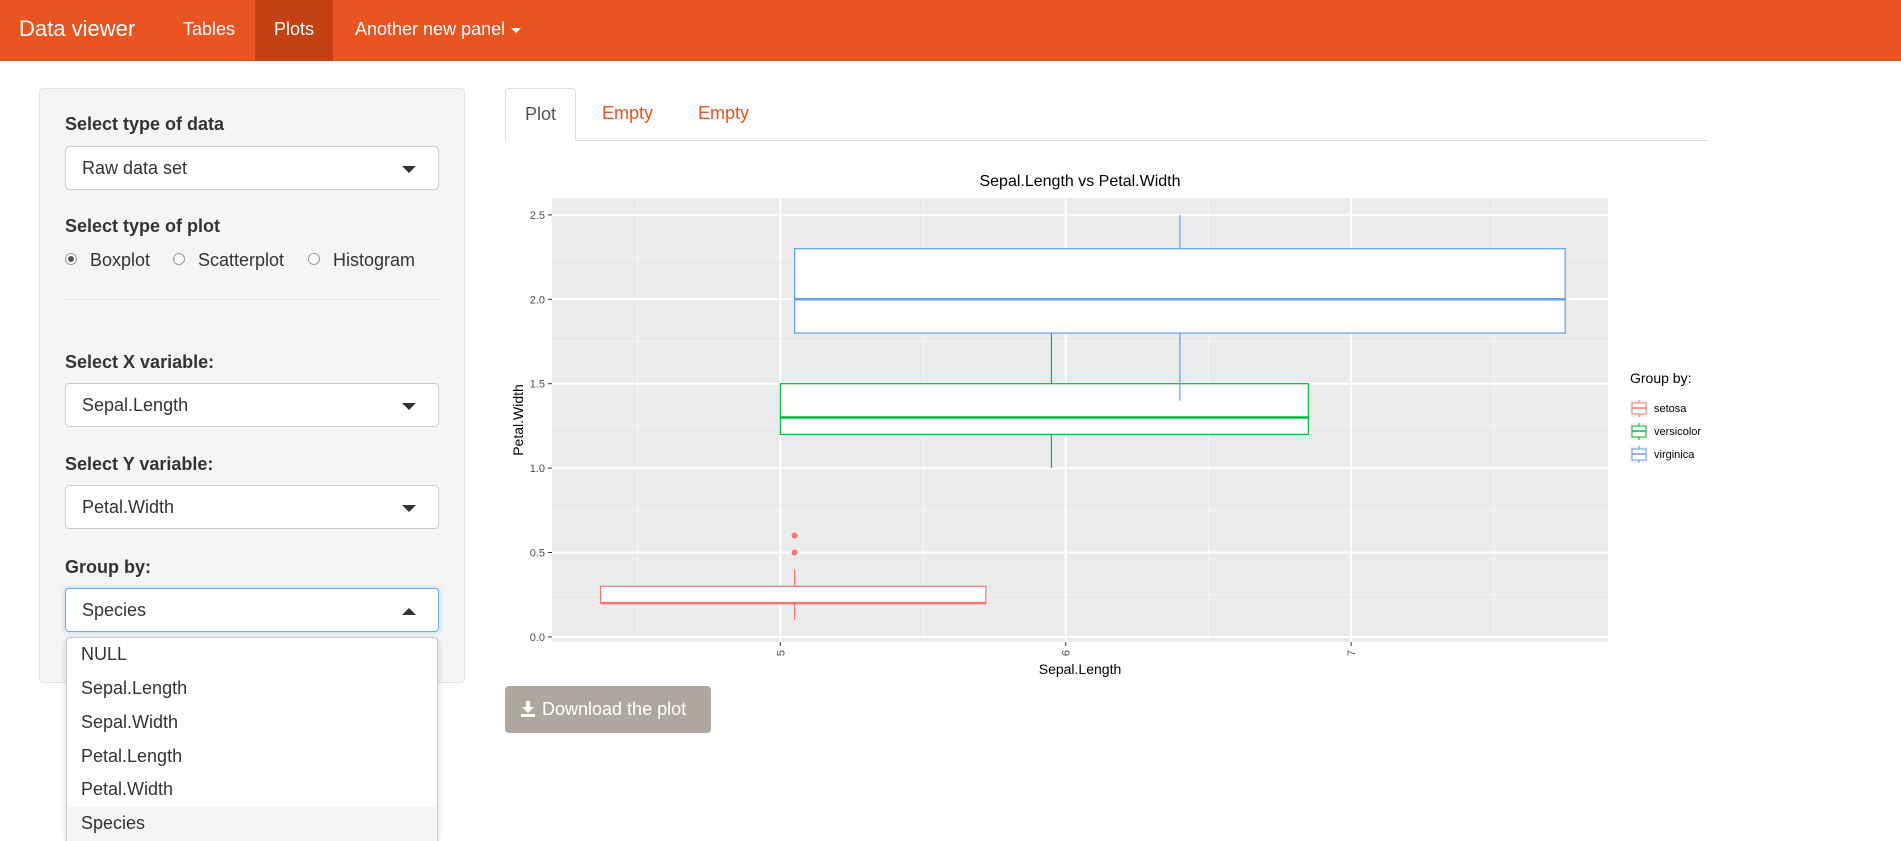 The width and height of the screenshot is (1901, 841). I want to click on nav-item-tables: Tables, so click(209, 30).